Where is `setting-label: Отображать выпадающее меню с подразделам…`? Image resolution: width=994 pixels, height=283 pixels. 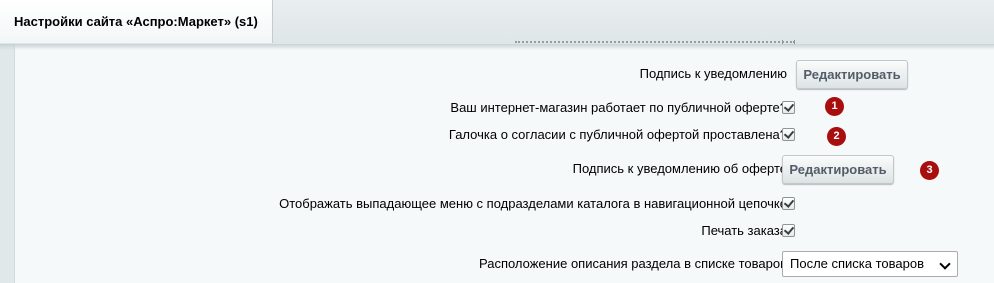
setting-label: Отображать выпадающее меню с подразделам… is located at coordinates (533, 203).